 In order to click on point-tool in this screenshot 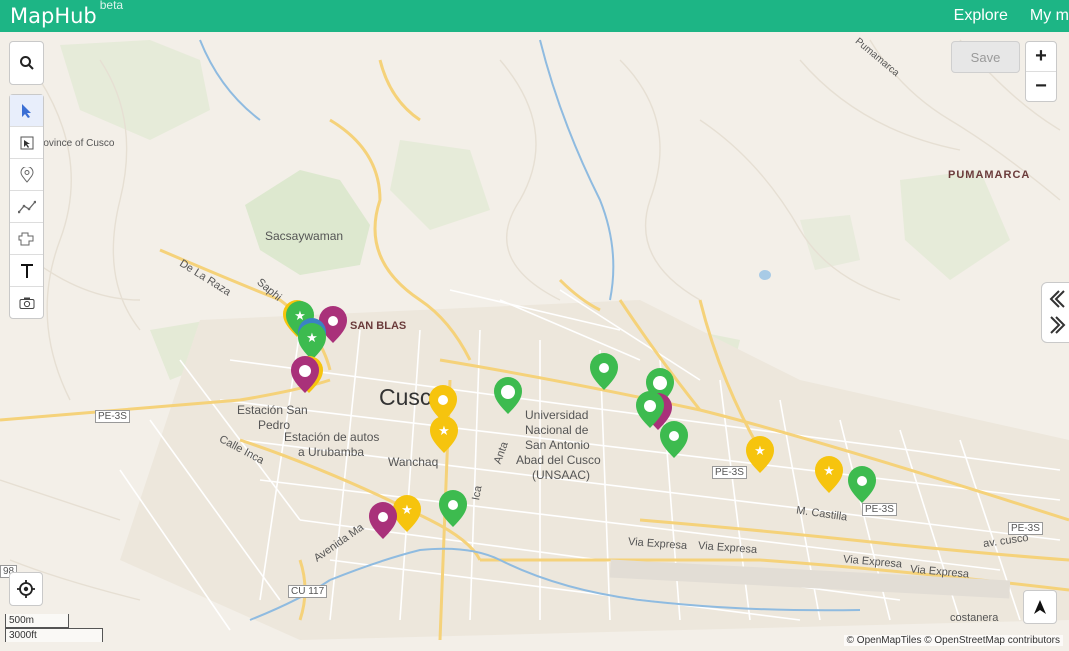, I will do `click(26, 175)`.